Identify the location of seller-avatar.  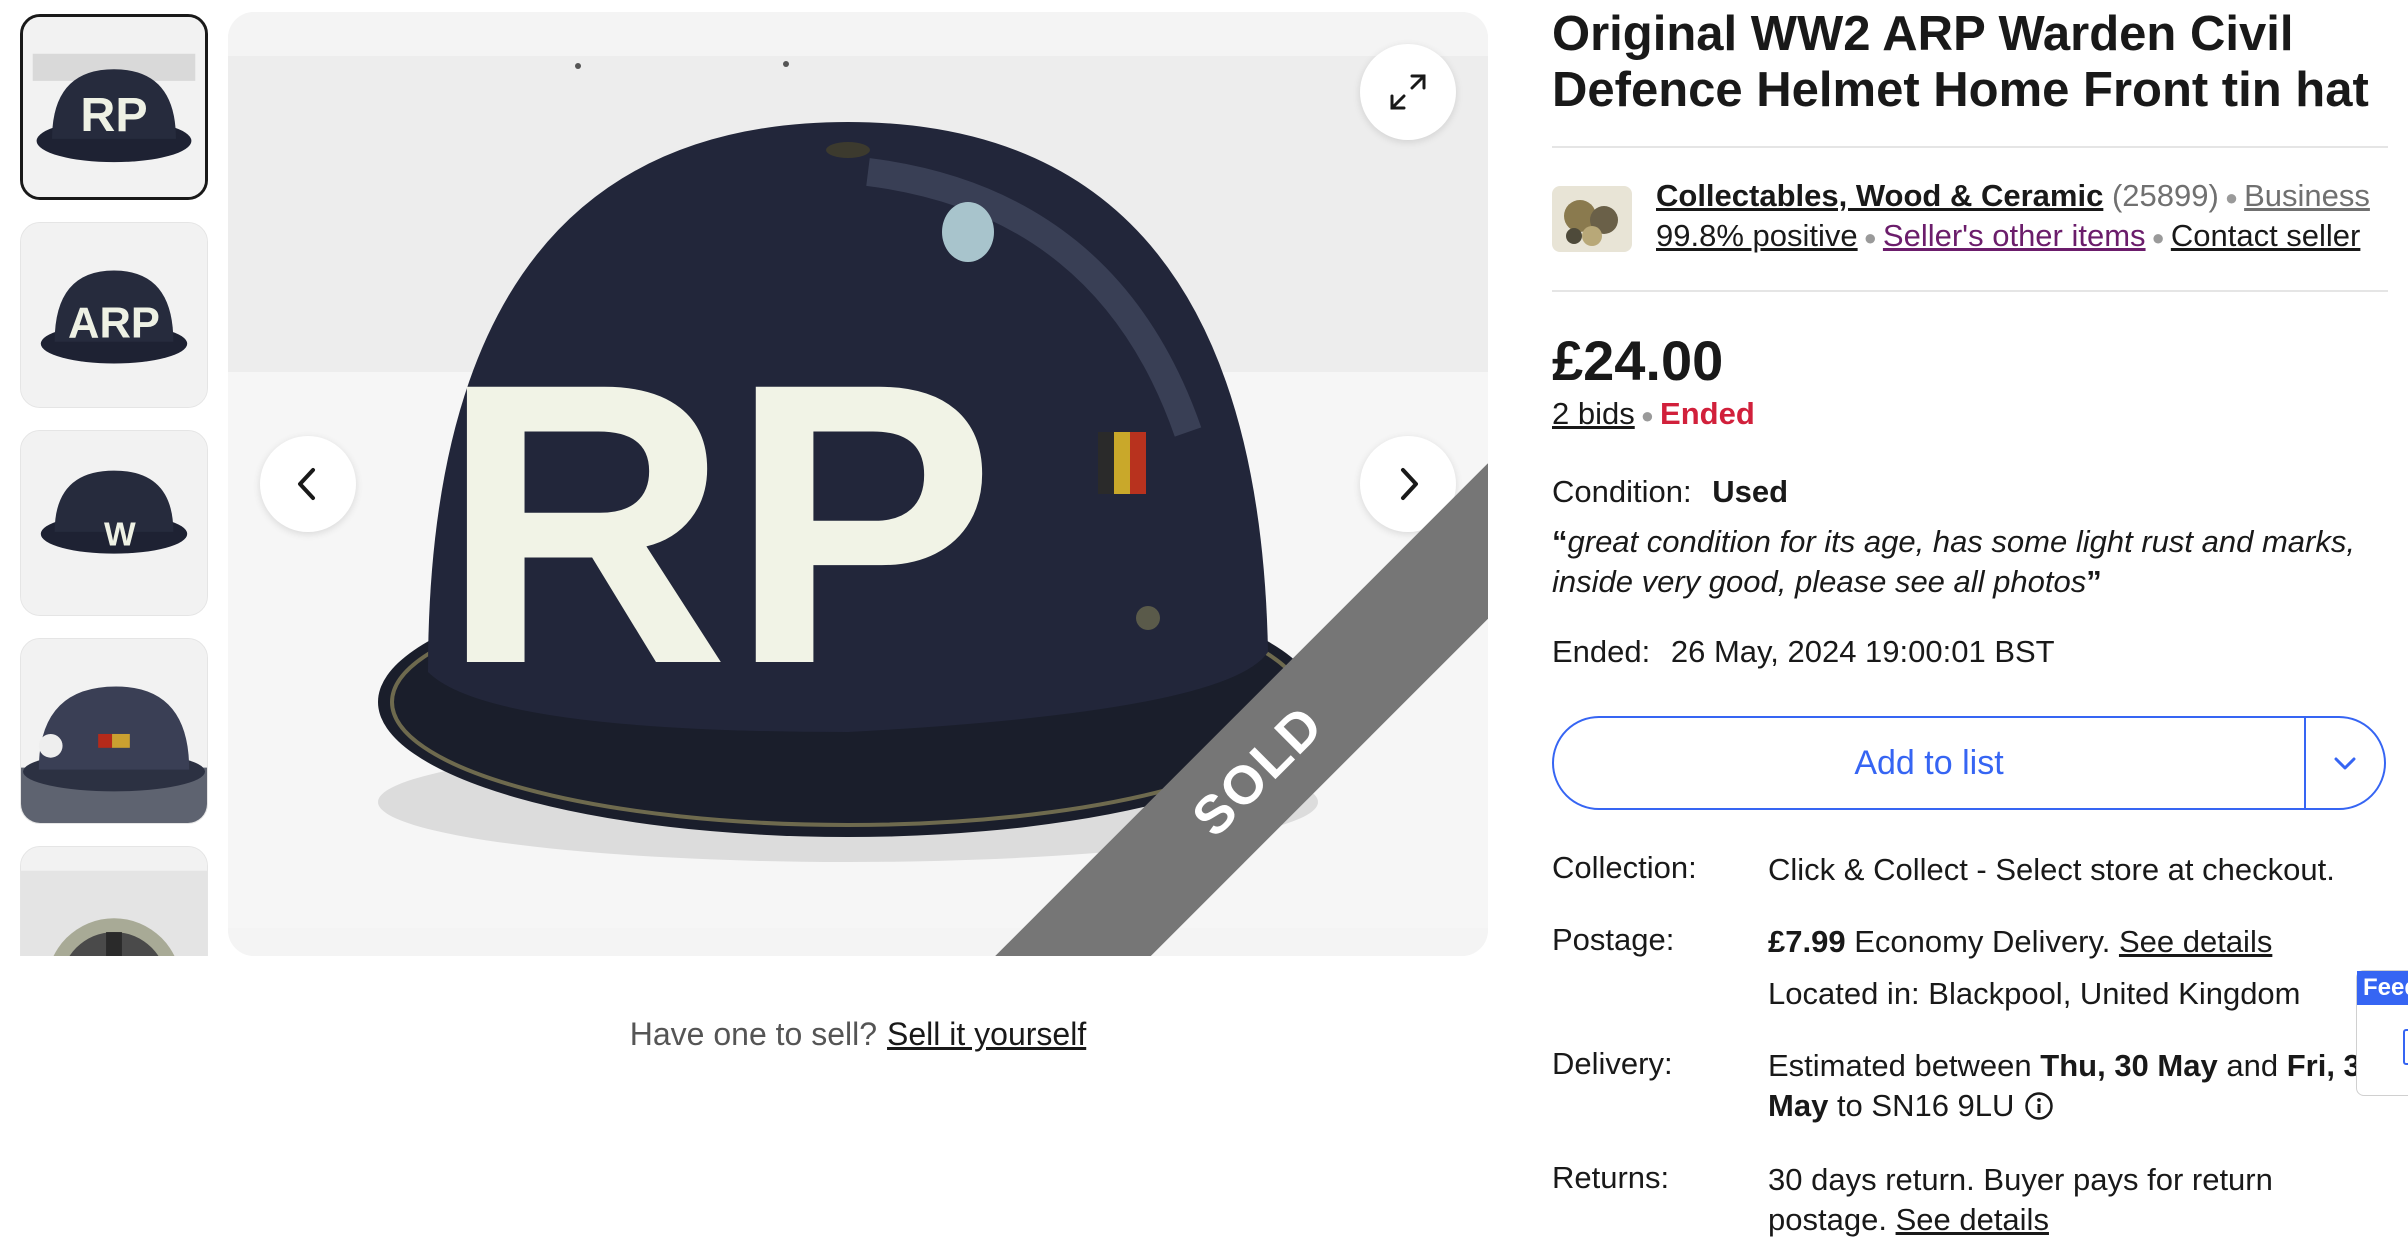
(1592, 219).